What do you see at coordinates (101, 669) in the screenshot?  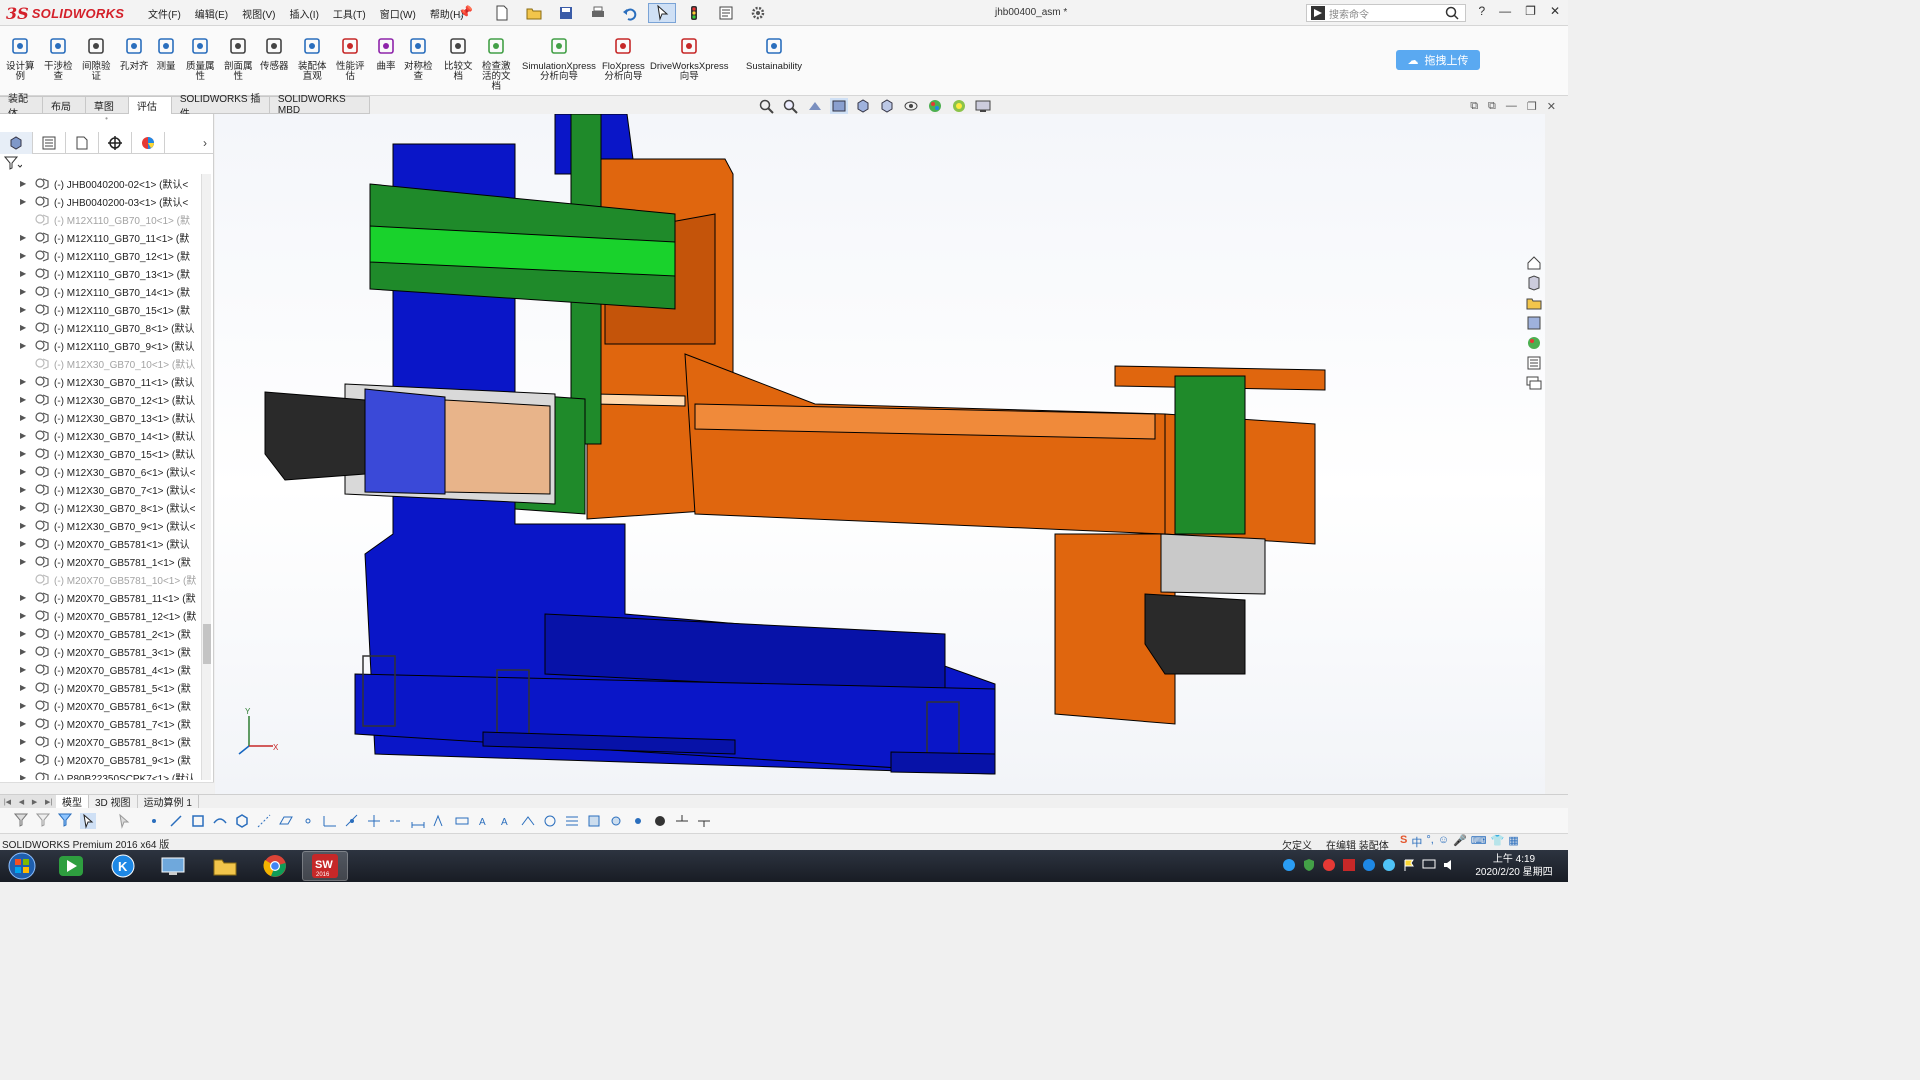 I see `tree-item: ▶ (-) M20X70_GB5781_4<1> (默` at bounding box center [101, 669].